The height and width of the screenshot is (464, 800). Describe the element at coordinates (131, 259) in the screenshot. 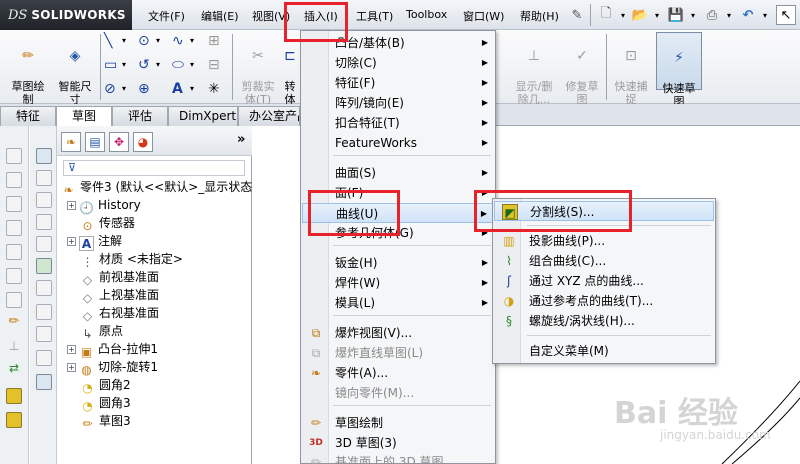

I see `tree-item-material: ⋮ 材质 <未指定>` at that location.